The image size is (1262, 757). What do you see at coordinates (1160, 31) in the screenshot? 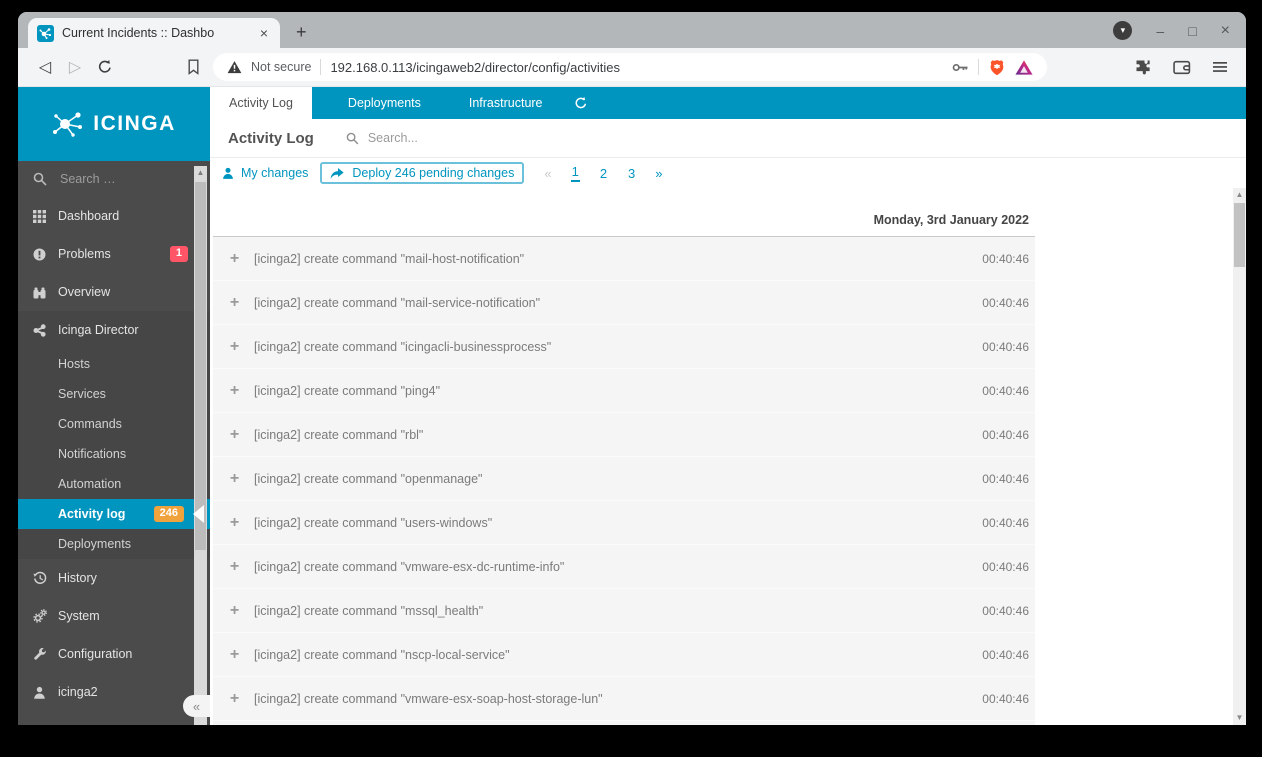
I see `minimize-button: –` at bounding box center [1160, 31].